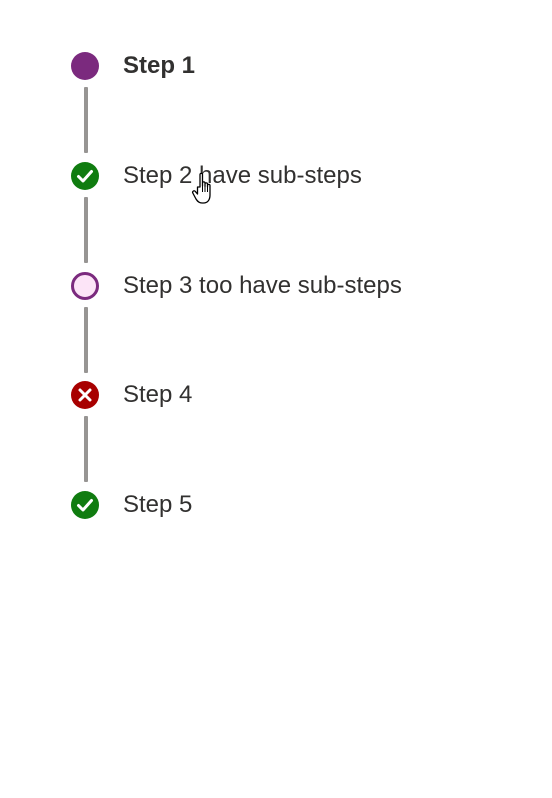  Describe the element at coordinates (159, 65) in the screenshot. I see `step-label: Step 1` at that location.